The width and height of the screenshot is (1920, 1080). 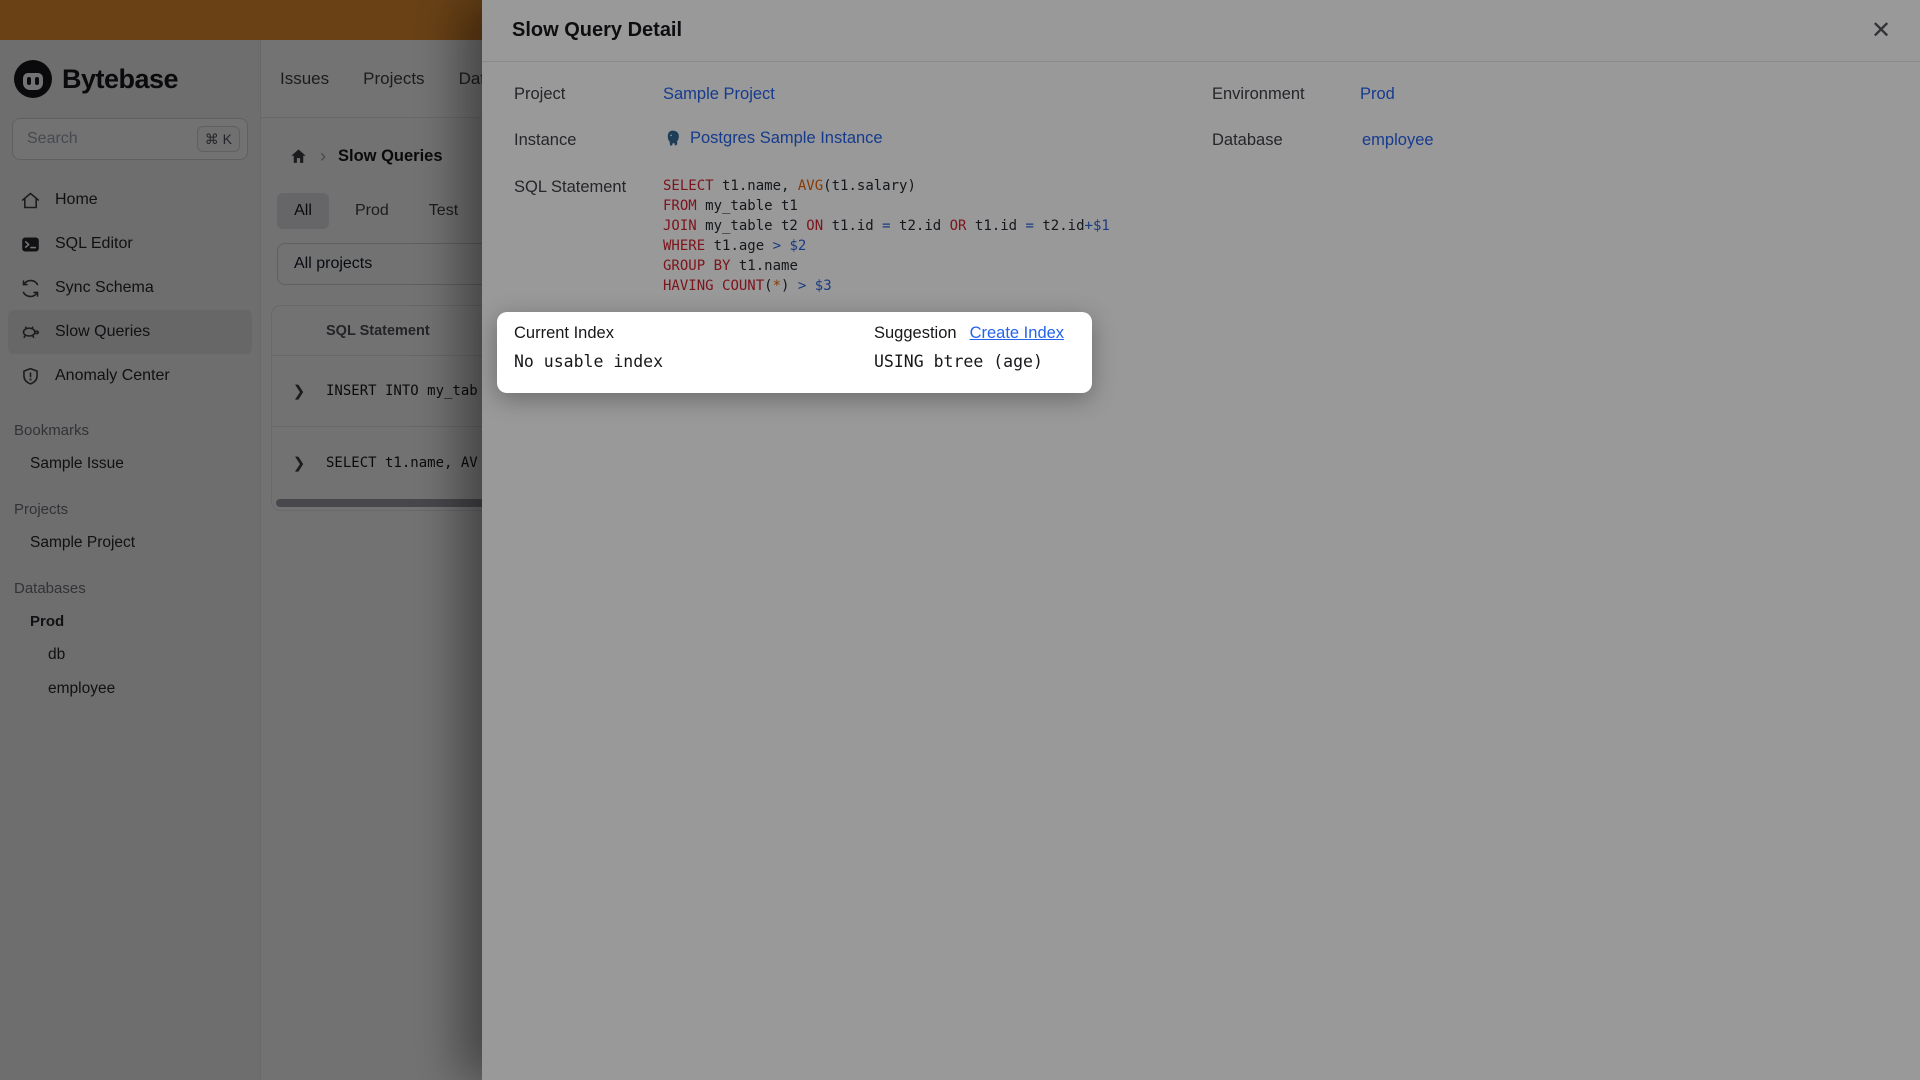 I want to click on suggestion-label: Suggestion, so click(x=915, y=333).